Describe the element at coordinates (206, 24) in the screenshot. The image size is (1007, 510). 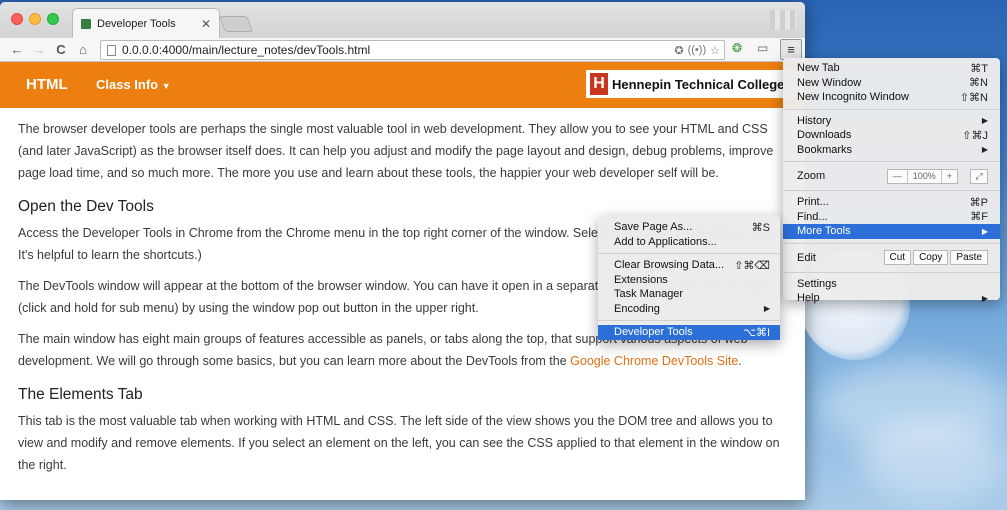
I see `close-tab-icon: ✕` at that location.